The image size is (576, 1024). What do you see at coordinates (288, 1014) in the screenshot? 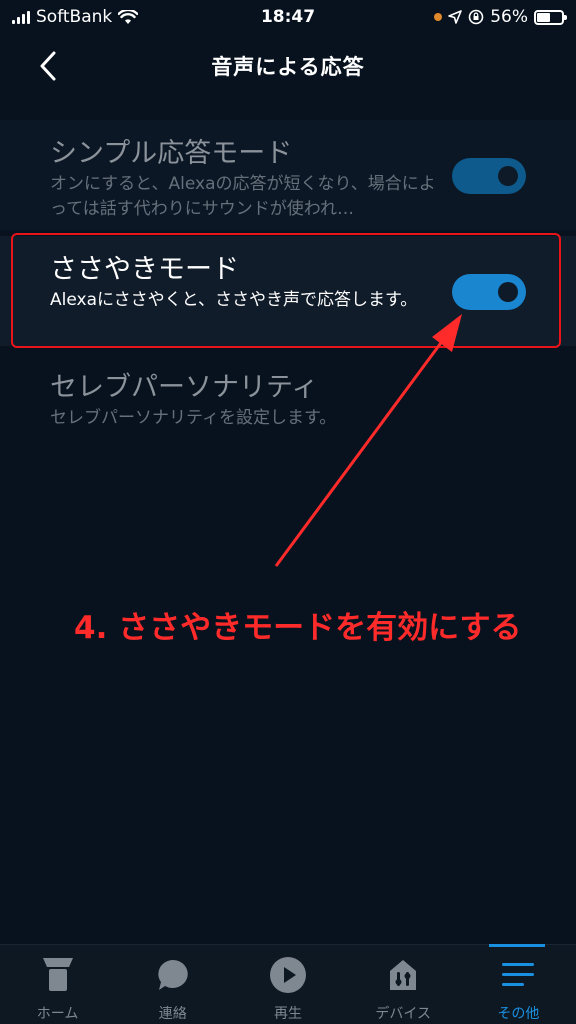
I see `nav-label: 再生` at bounding box center [288, 1014].